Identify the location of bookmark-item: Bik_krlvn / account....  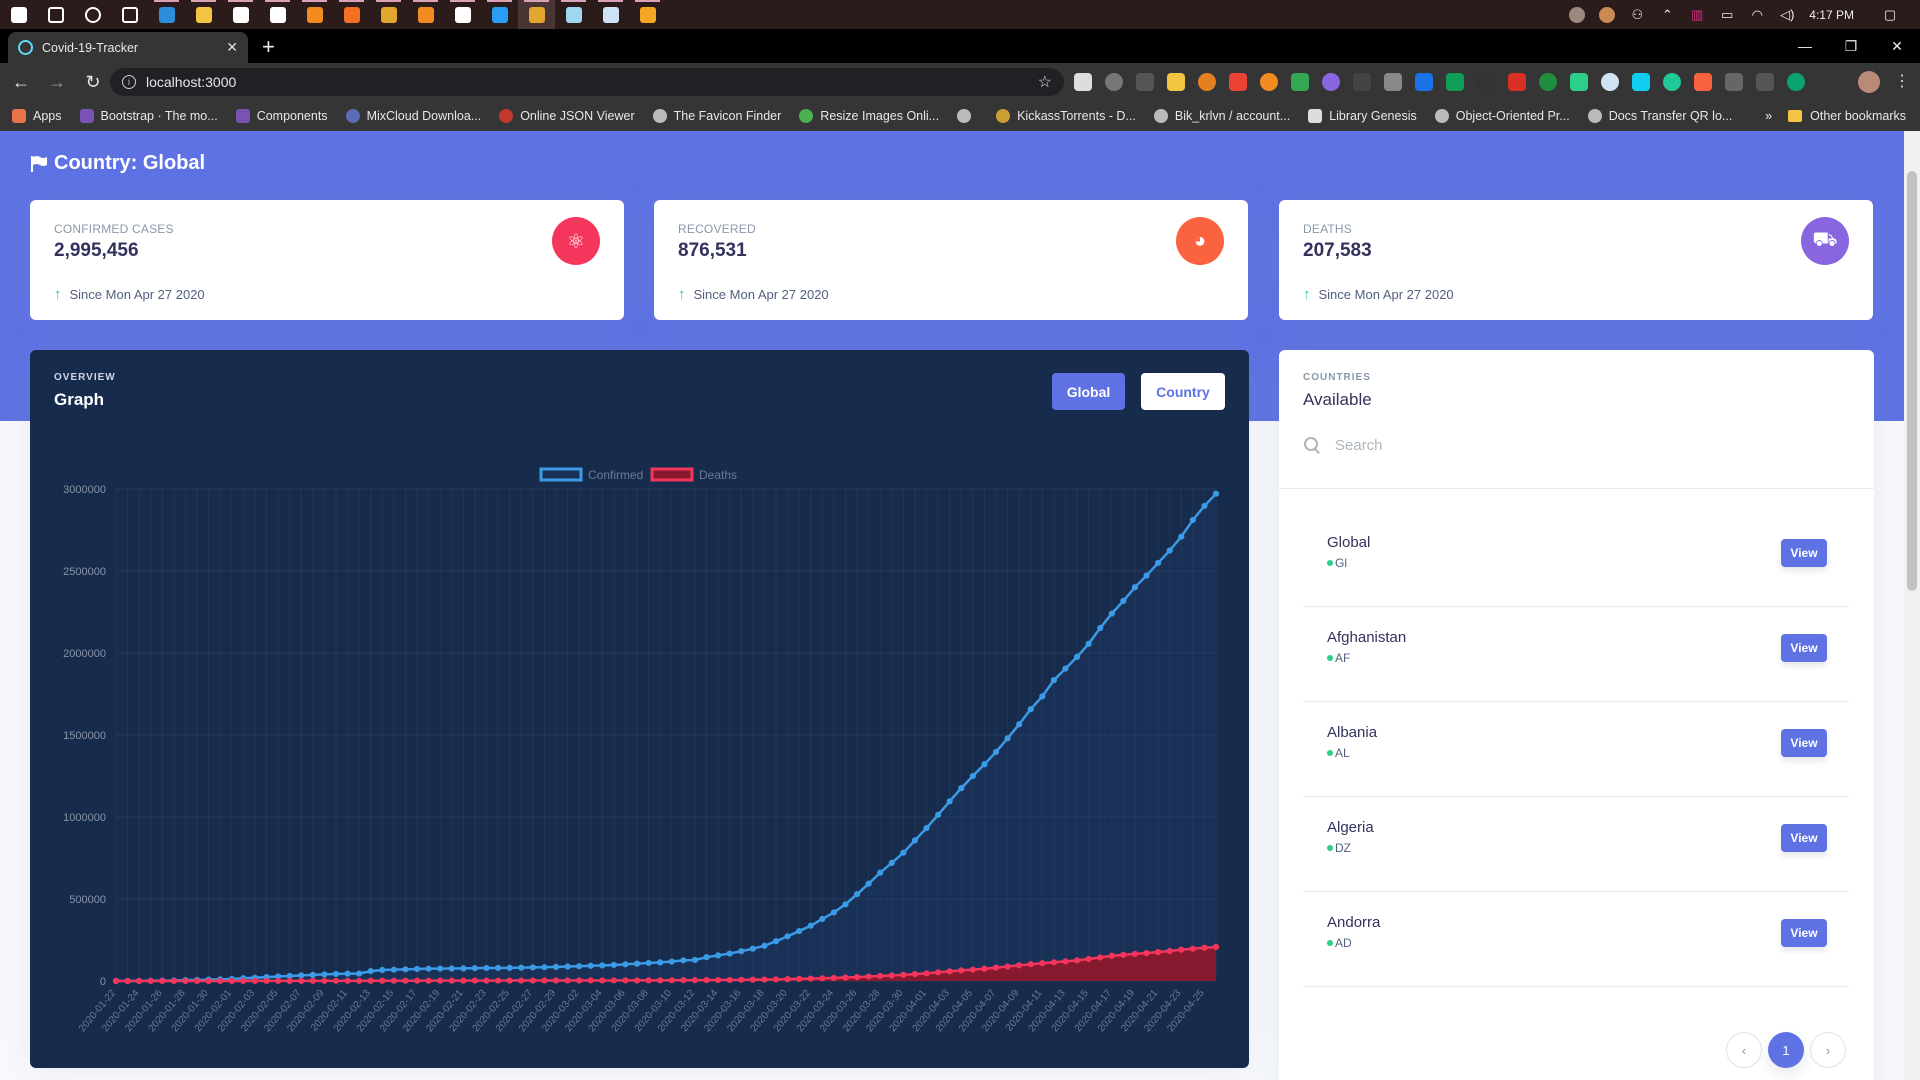
(1221, 116).